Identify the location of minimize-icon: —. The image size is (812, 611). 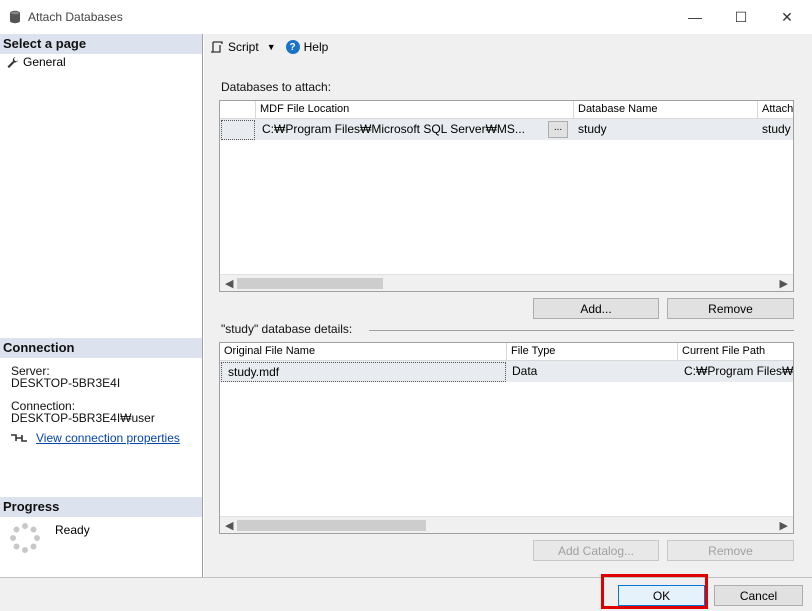
(695, 17).